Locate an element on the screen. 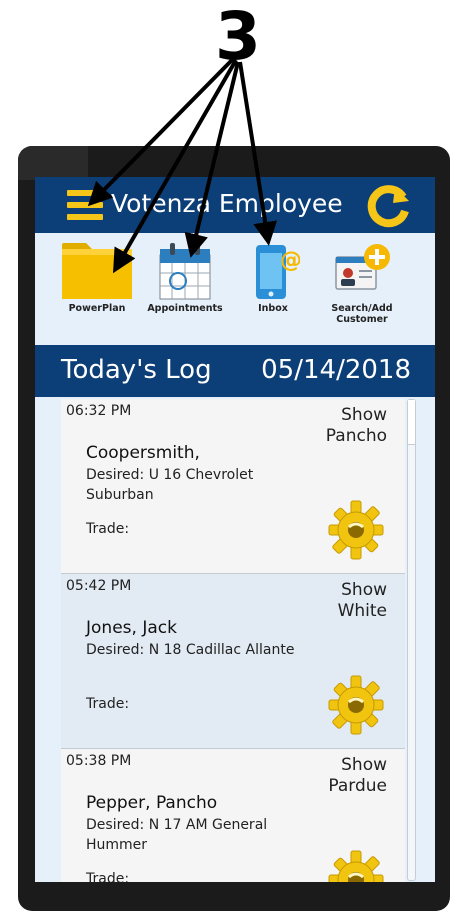 Image resolution: width=456 pixels, height=913 pixels. entry-status: Show White is located at coordinates (362, 600).